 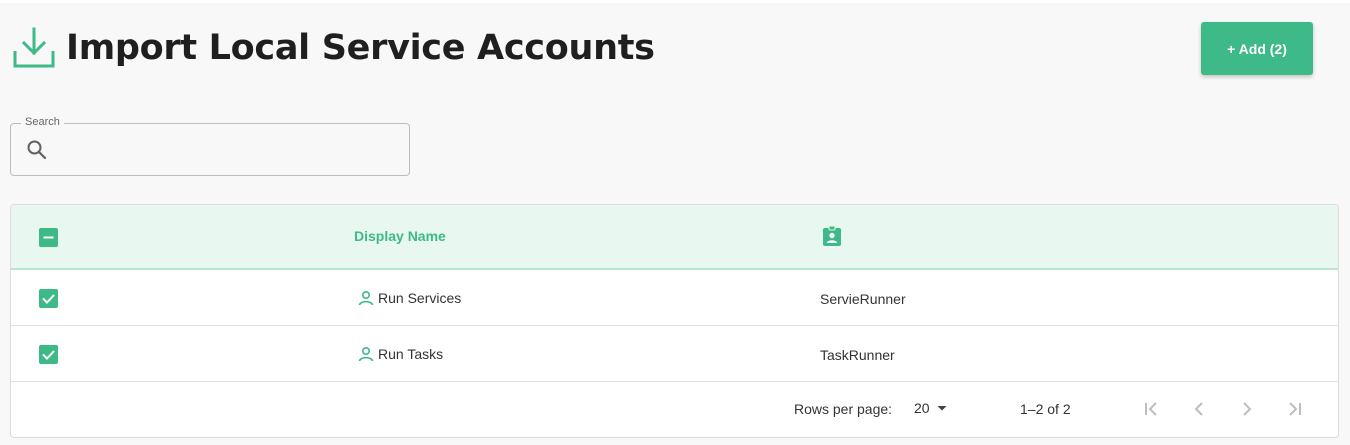 What do you see at coordinates (942, 408) in the screenshot?
I see `caret-down-icon` at bounding box center [942, 408].